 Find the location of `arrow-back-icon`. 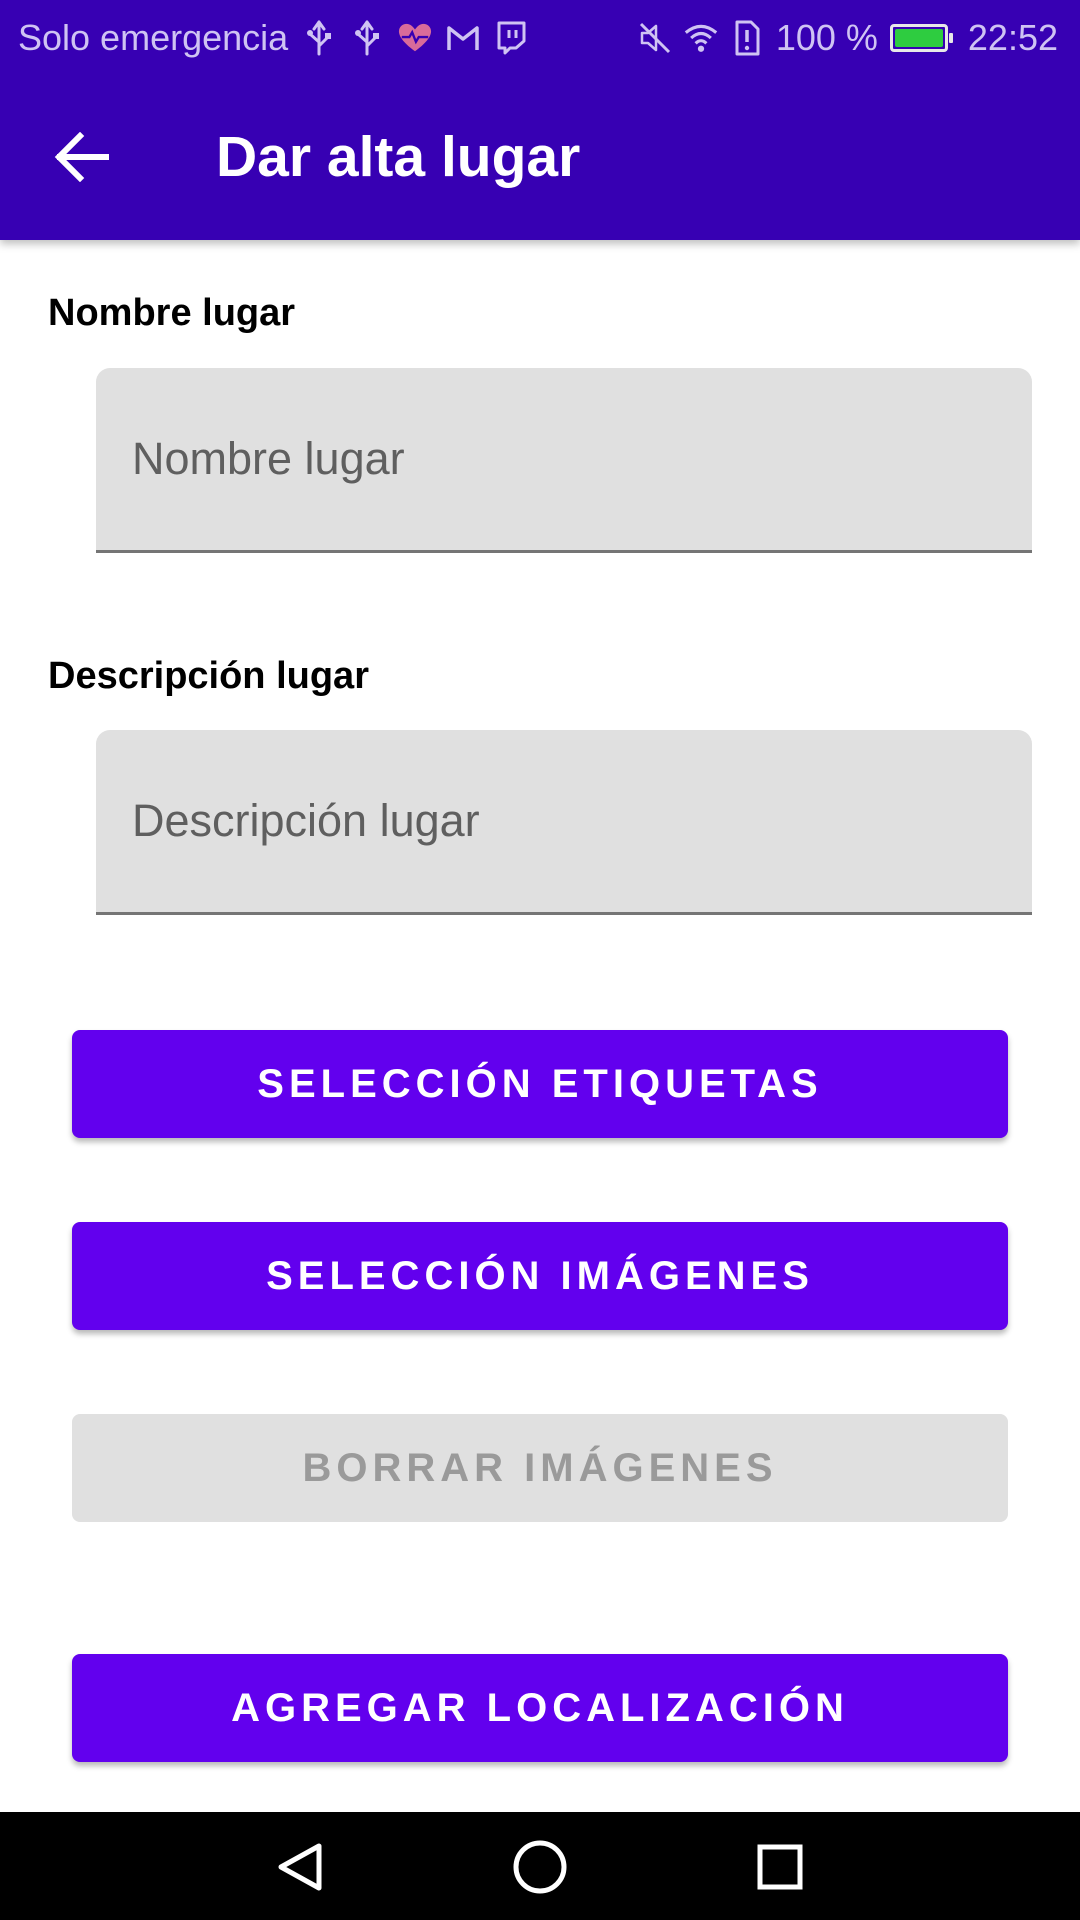

arrow-back-icon is located at coordinates (81, 157).